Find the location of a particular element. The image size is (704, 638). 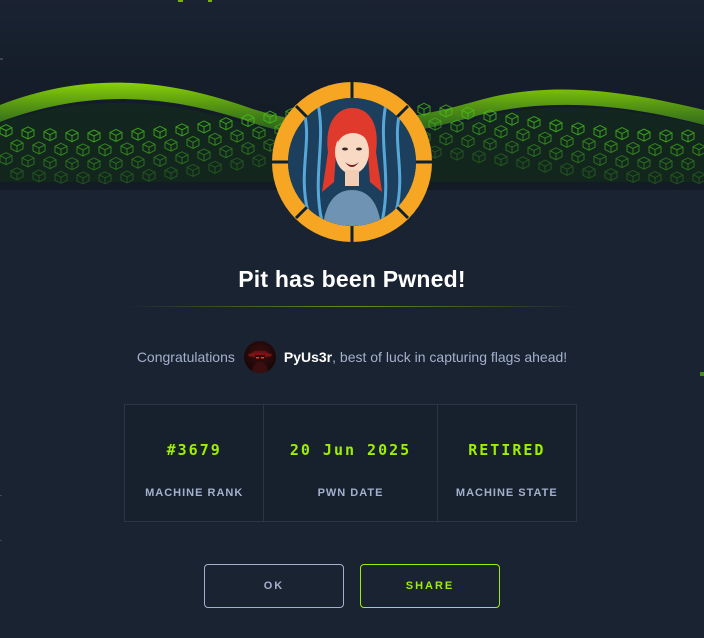

stat-label: MACHINE STATE is located at coordinates (506, 493).